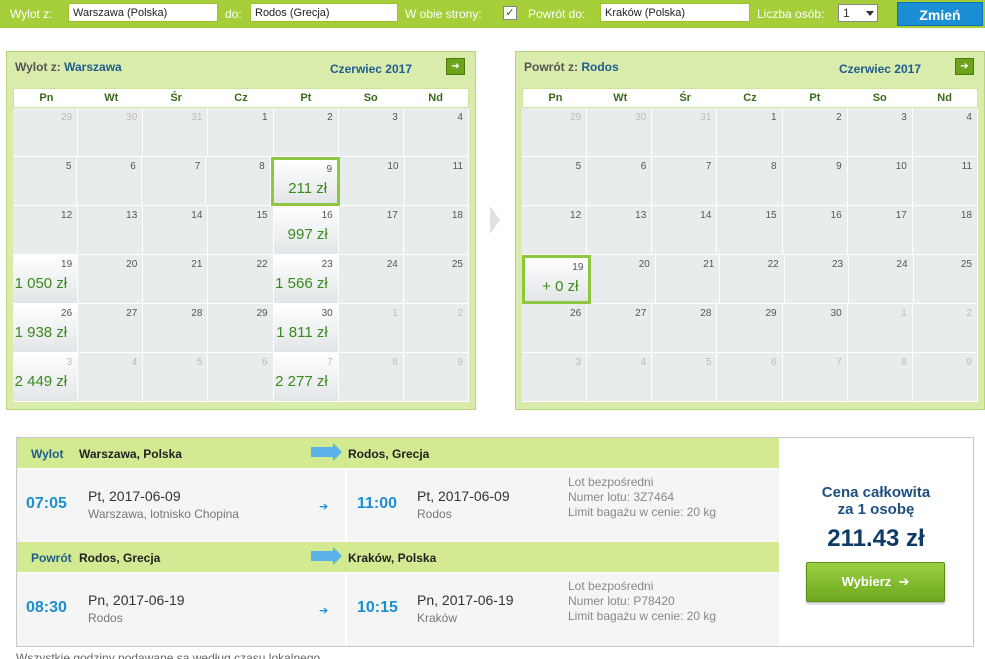 This screenshot has width=985, height=659. Describe the element at coordinates (578, 267) in the screenshot. I see `day-number: 19` at that location.